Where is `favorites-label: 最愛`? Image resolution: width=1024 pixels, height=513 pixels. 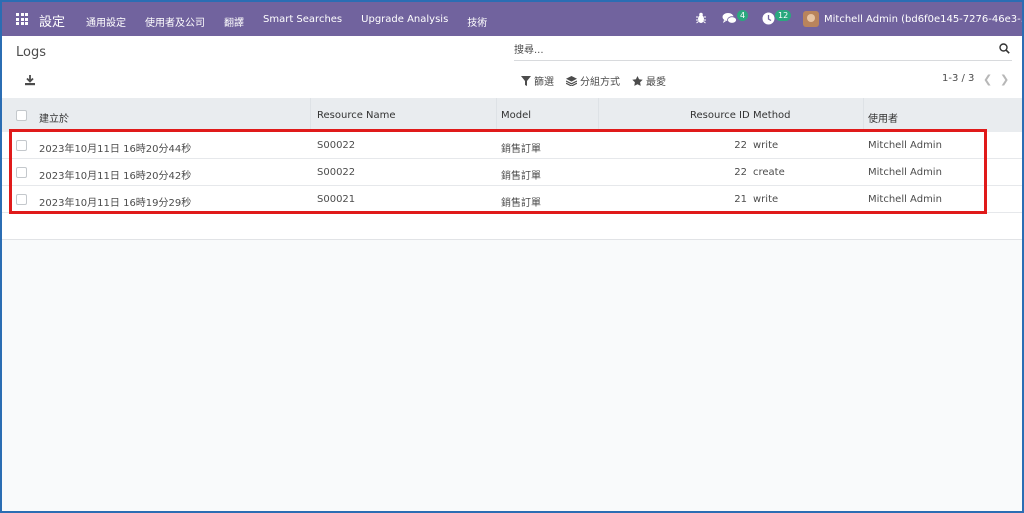 favorites-label: 最愛 is located at coordinates (656, 82).